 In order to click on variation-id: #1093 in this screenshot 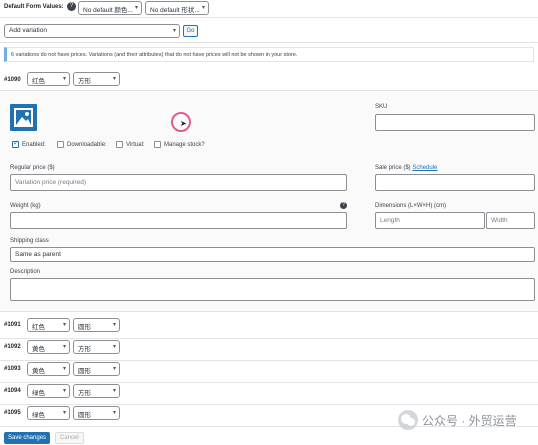, I will do `click(12, 369)`.